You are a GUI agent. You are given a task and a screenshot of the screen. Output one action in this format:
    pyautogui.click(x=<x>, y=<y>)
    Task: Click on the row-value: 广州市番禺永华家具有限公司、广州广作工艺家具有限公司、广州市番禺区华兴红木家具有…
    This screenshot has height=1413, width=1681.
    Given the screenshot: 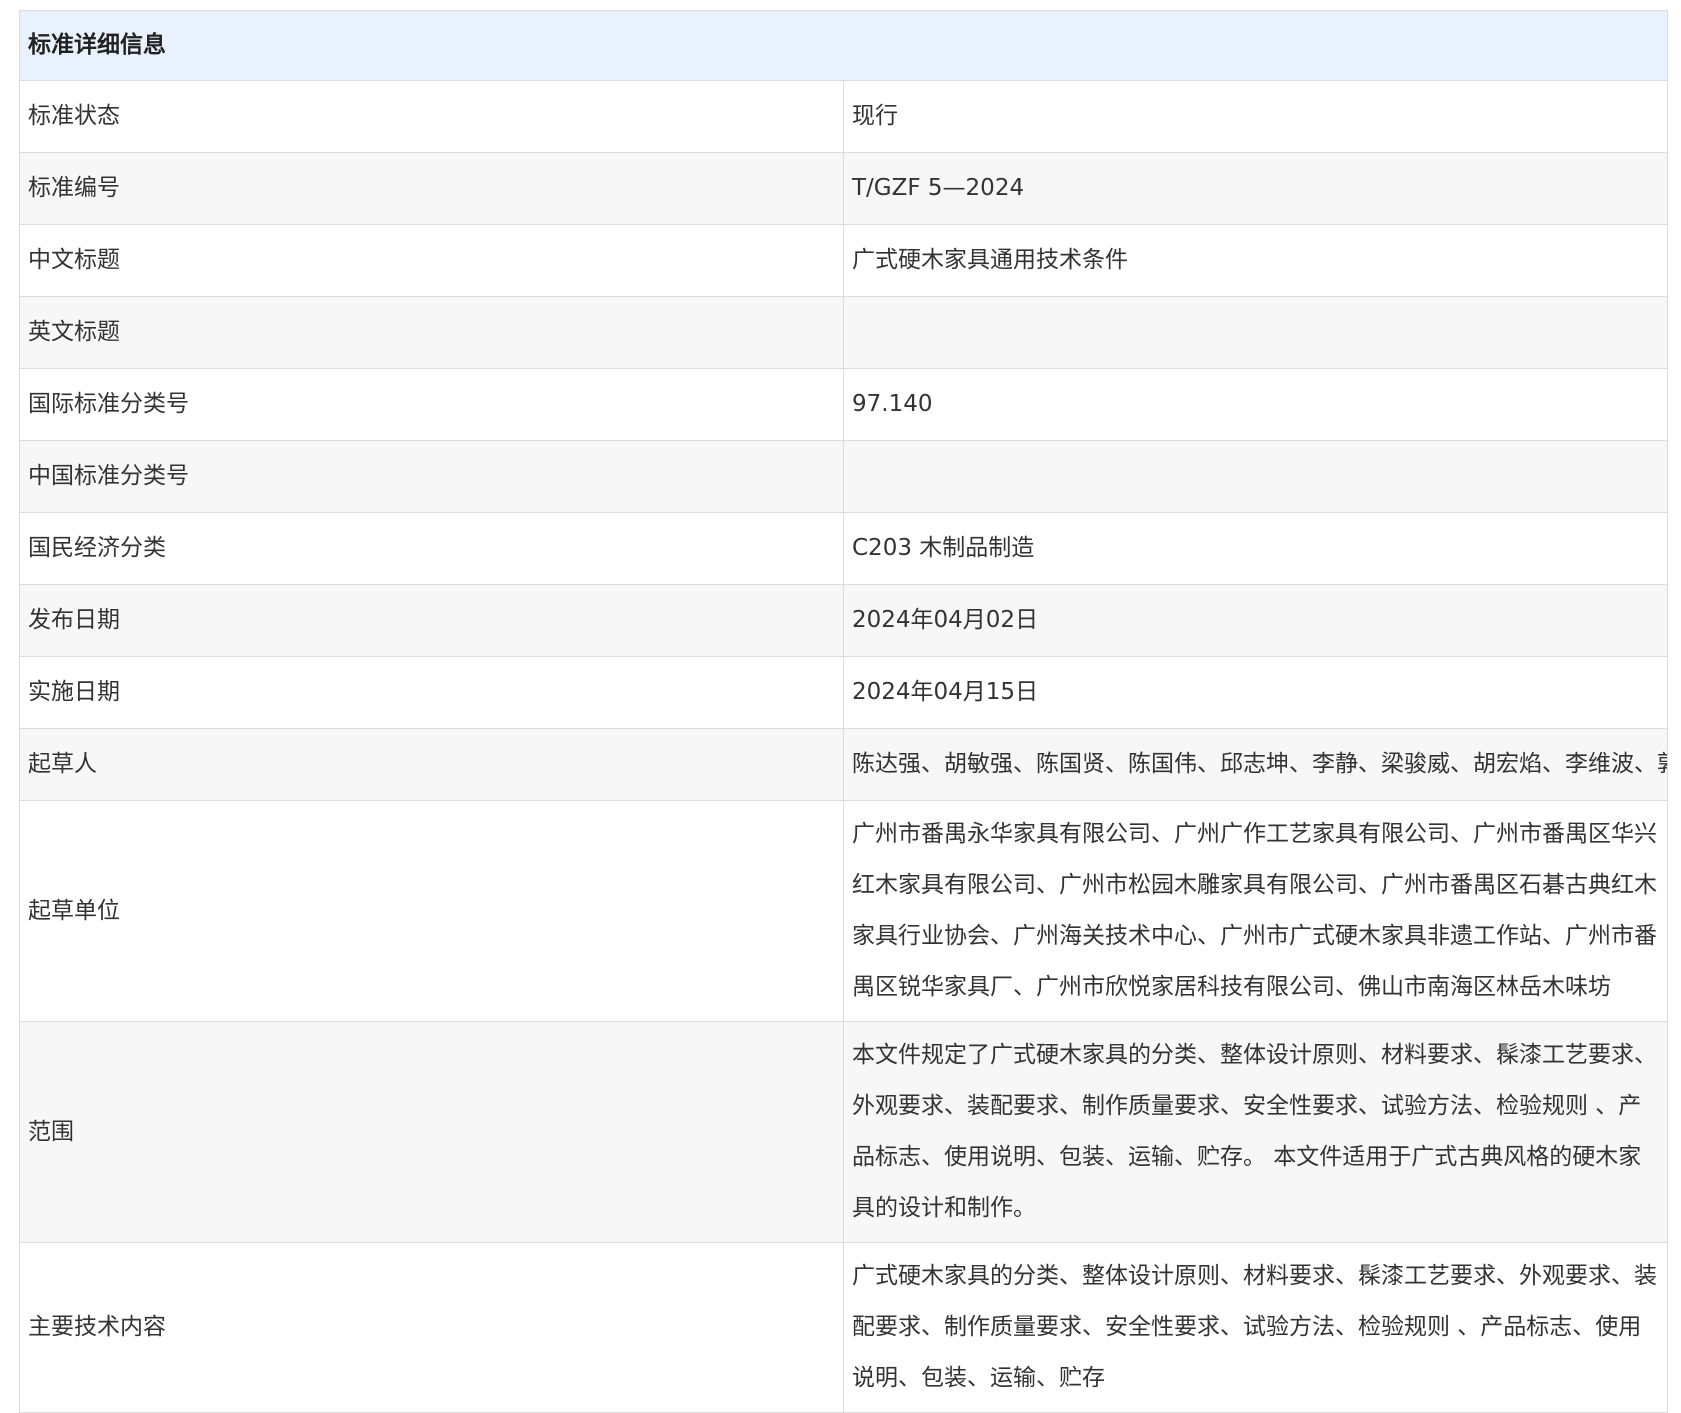 What is the action you would take?
    pyautogui.click(x=1255, y=911)
    